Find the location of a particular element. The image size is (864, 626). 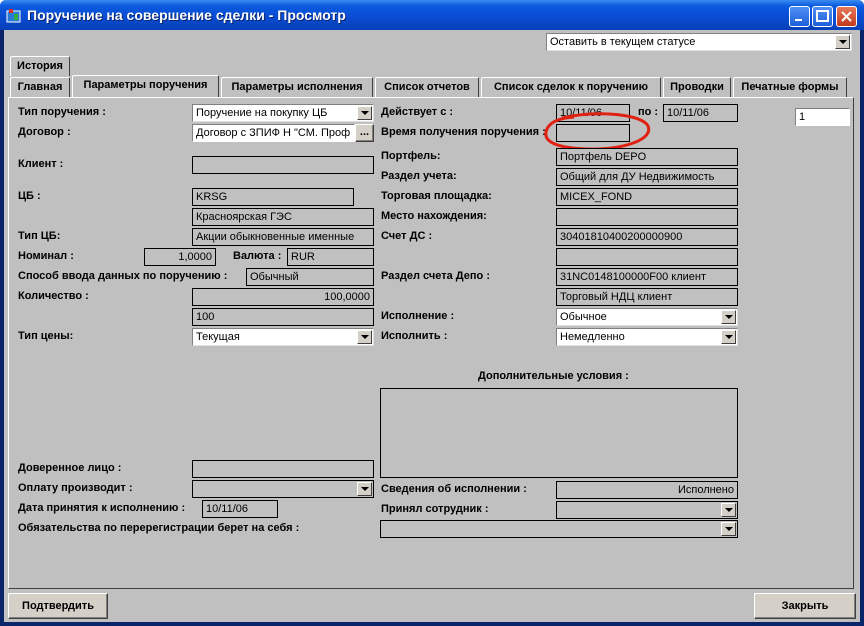

trade-place-field: MICEX_FOND is located at coordinates (647, 197).